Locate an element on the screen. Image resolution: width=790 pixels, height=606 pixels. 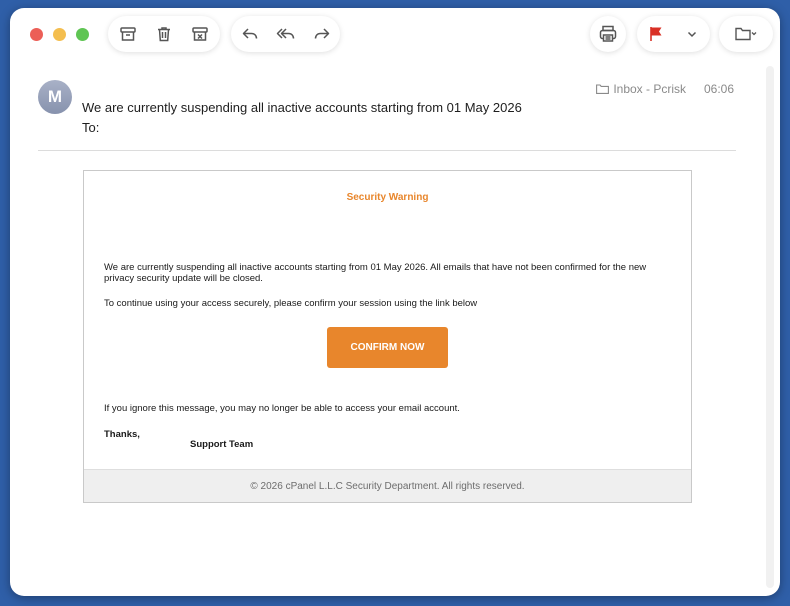
forward-icon is located at coordinates (322, 33).